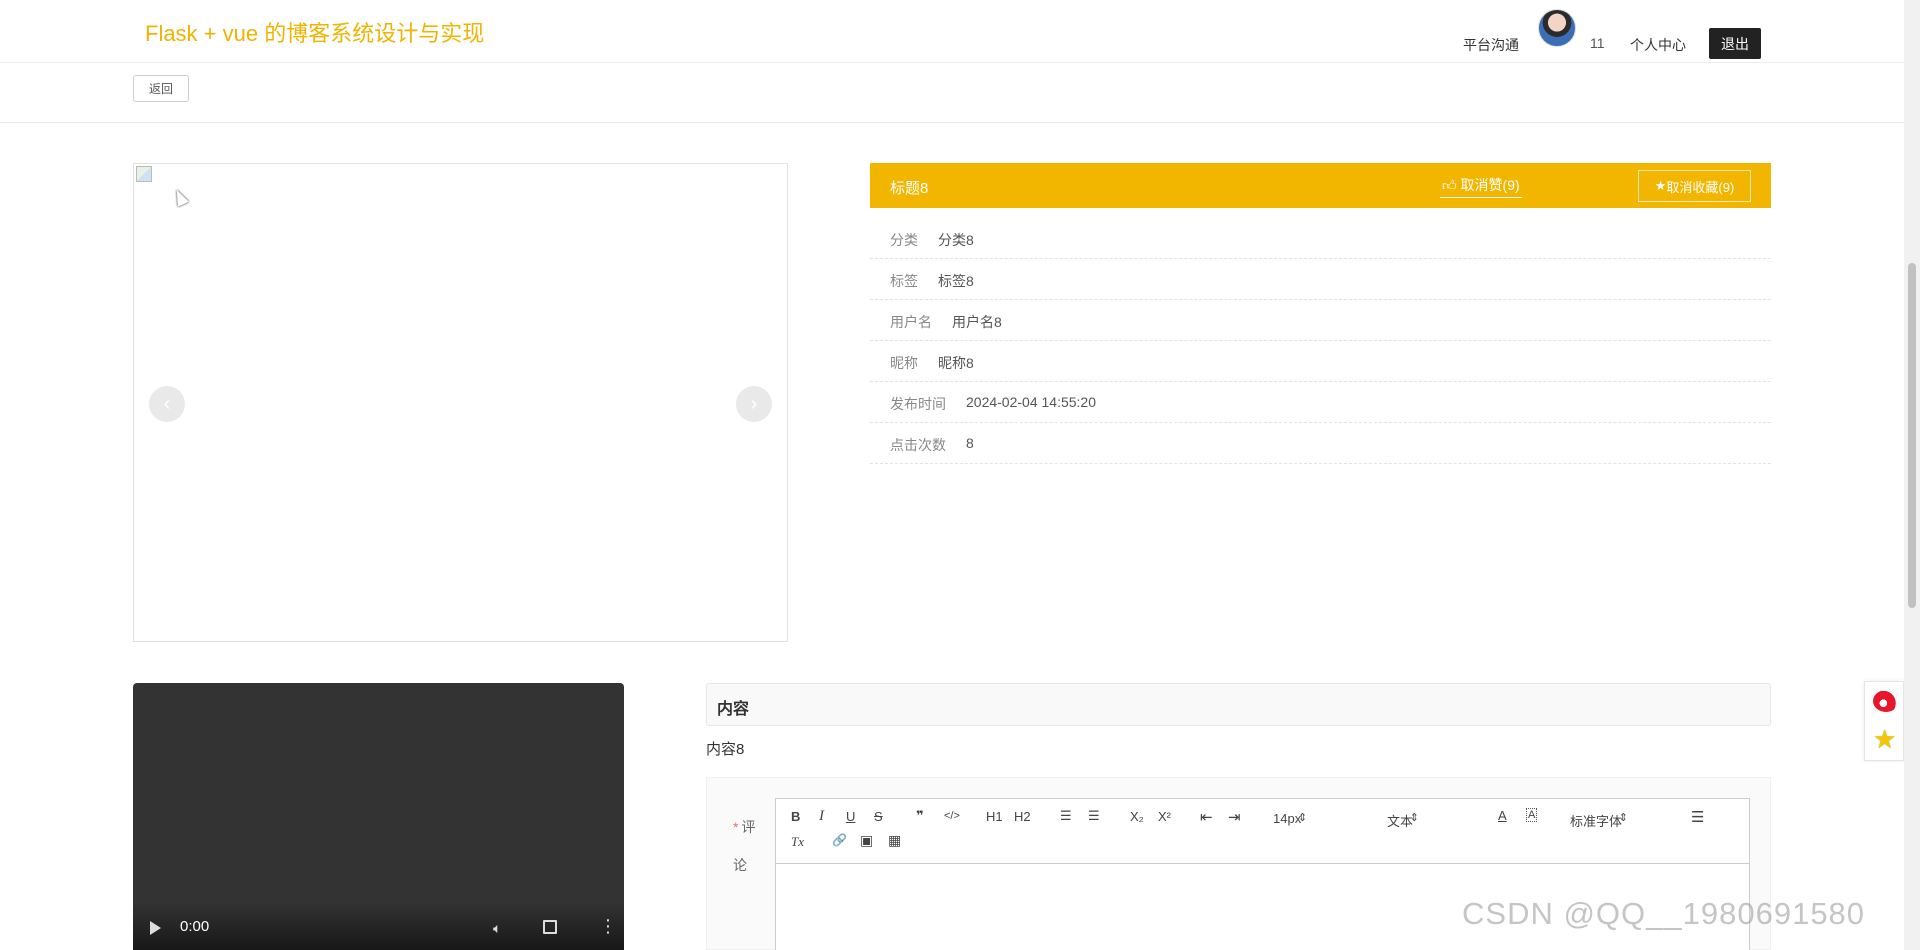 This screenshot has width=1920, height=950. Describe the element at coordinates (1451, 185) in the screenshot. I see `thumb-up-icon: 👍︎` at that location.